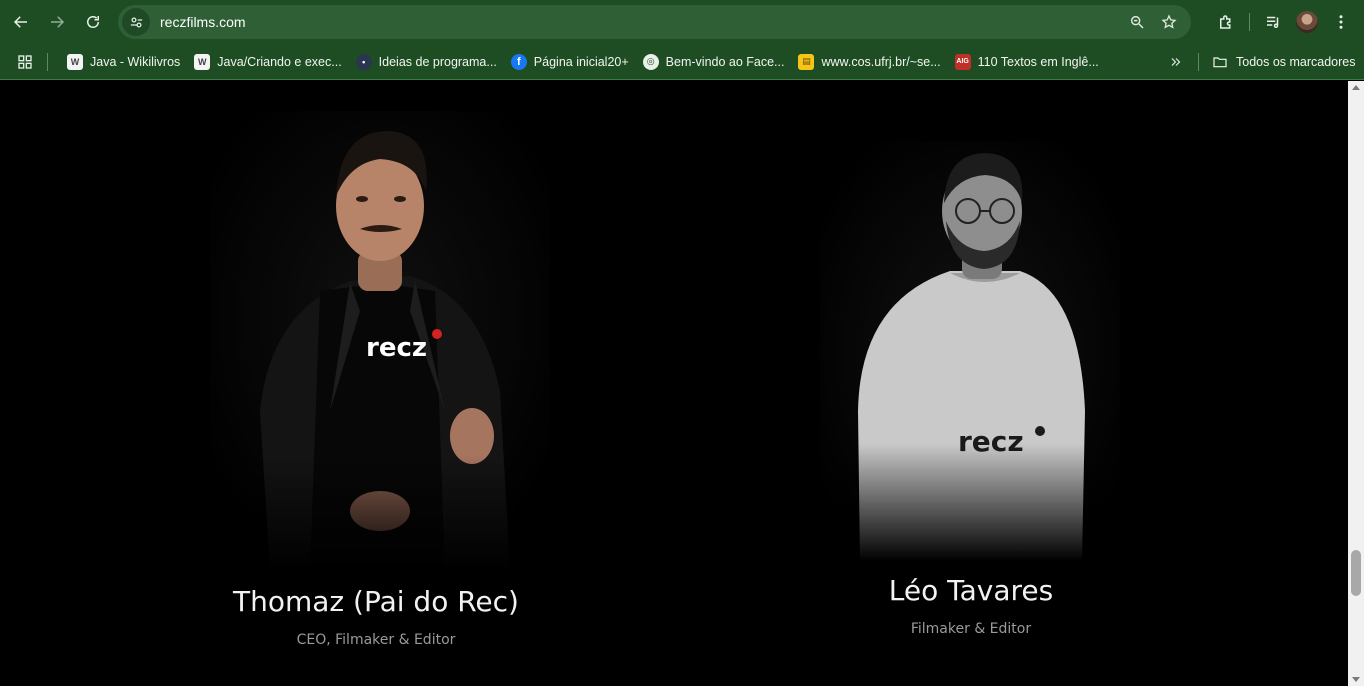 Image resolution: width=1364 pixels, height=686 pixels. I want to click on zoom-button, so click(1137, 22).